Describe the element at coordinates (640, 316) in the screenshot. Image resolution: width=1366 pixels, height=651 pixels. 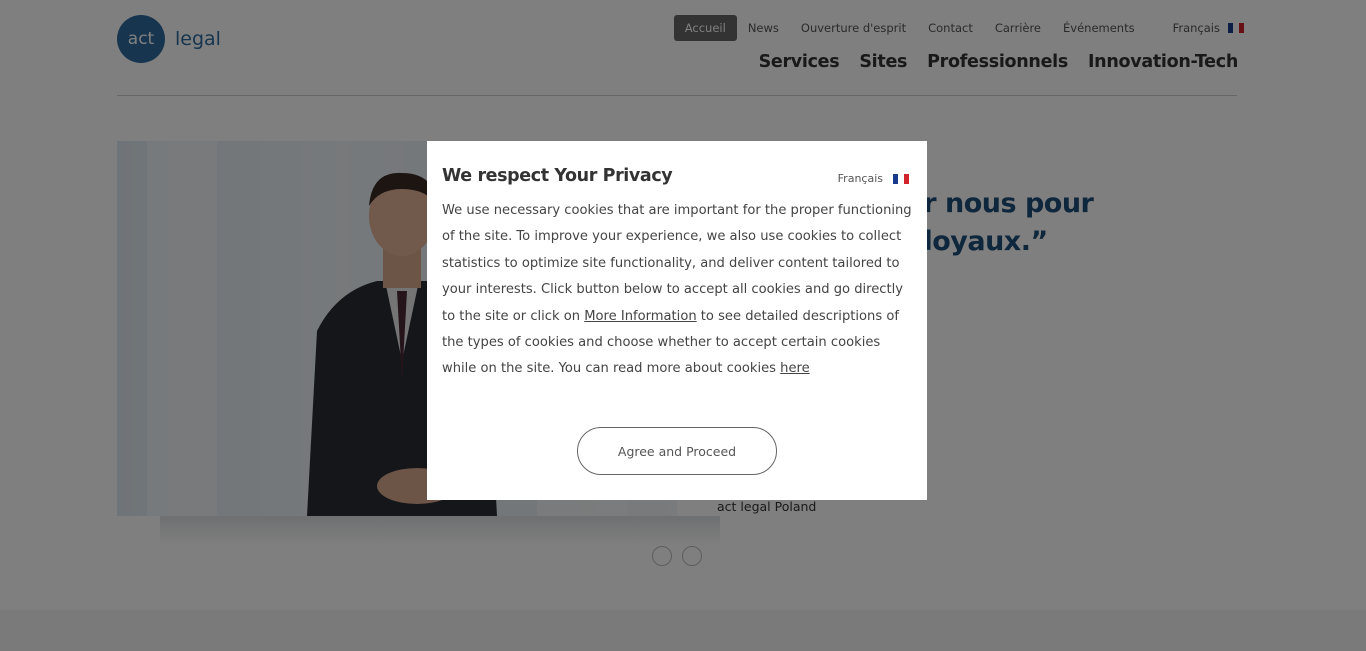
I see `more-information-link: More Information` at that location.